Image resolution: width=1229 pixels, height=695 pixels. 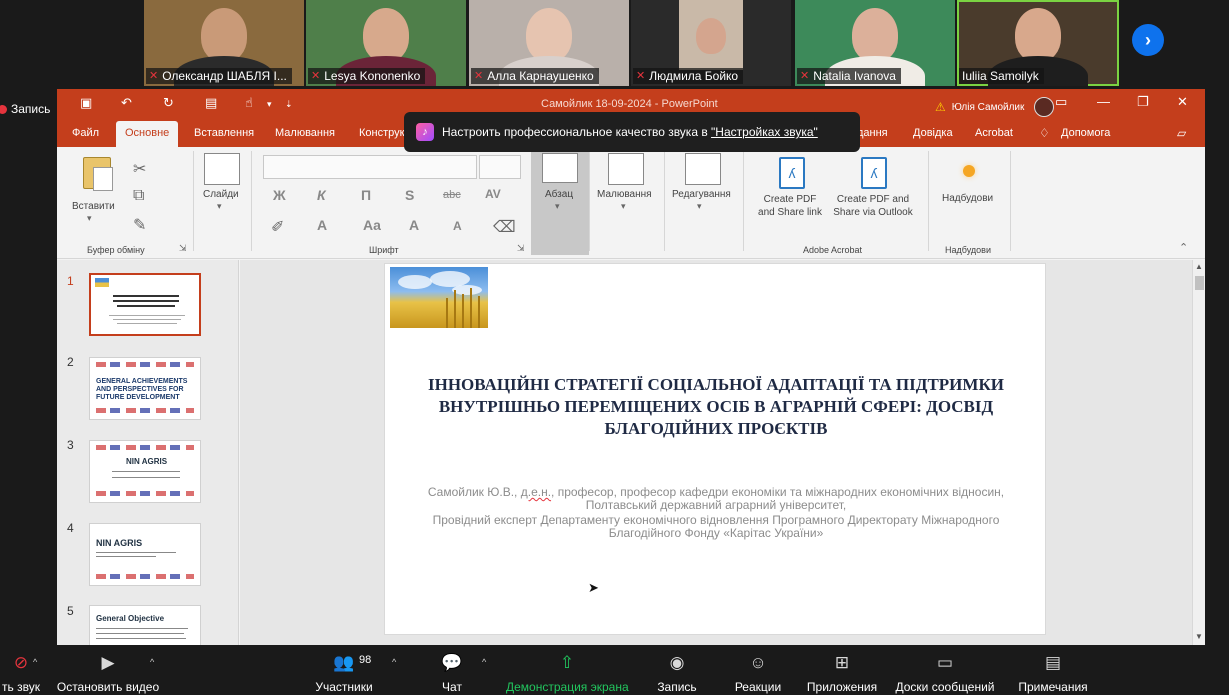 I want to click on record-button: ◉ Запись, so click(x=677, y=672).